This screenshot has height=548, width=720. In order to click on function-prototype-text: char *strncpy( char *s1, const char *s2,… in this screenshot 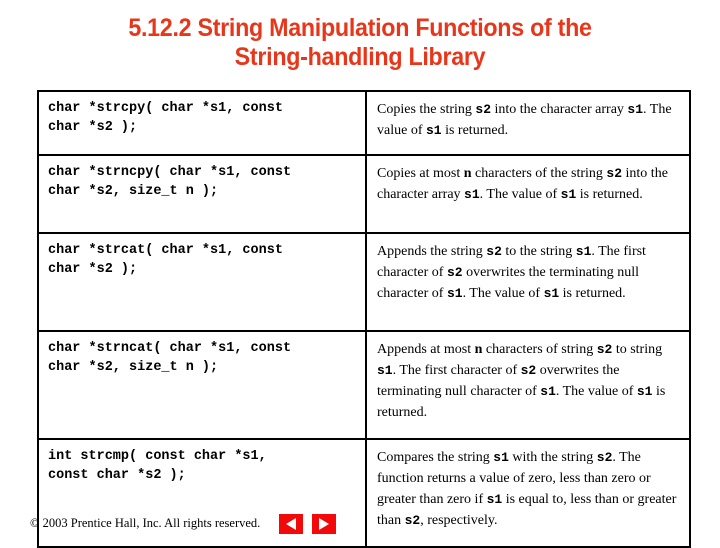, I will do `click(170, 182)`.